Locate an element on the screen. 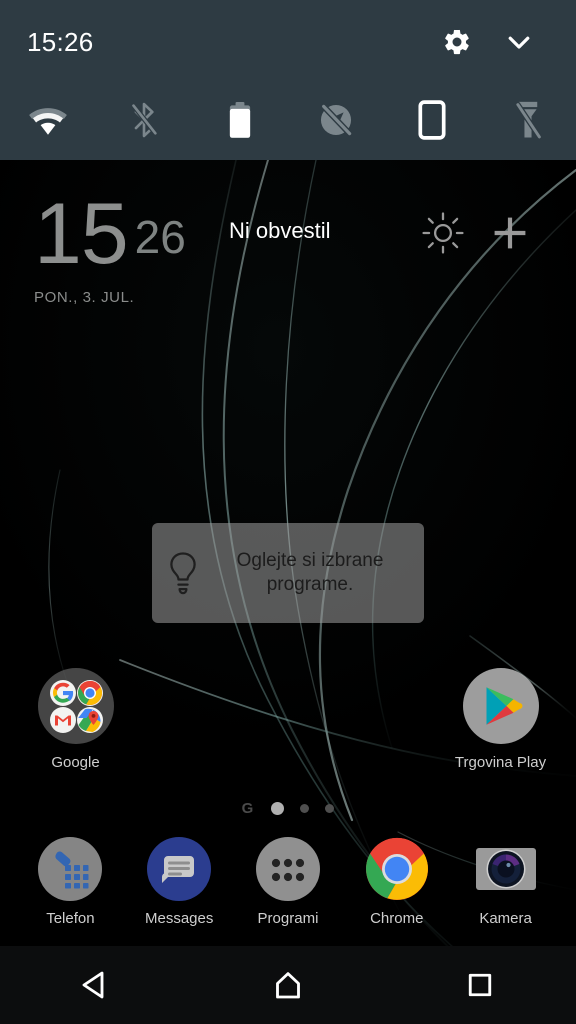 The width and height of the screenshot is (576, 1024). wifi-icon is located at coordinates (48, 122).